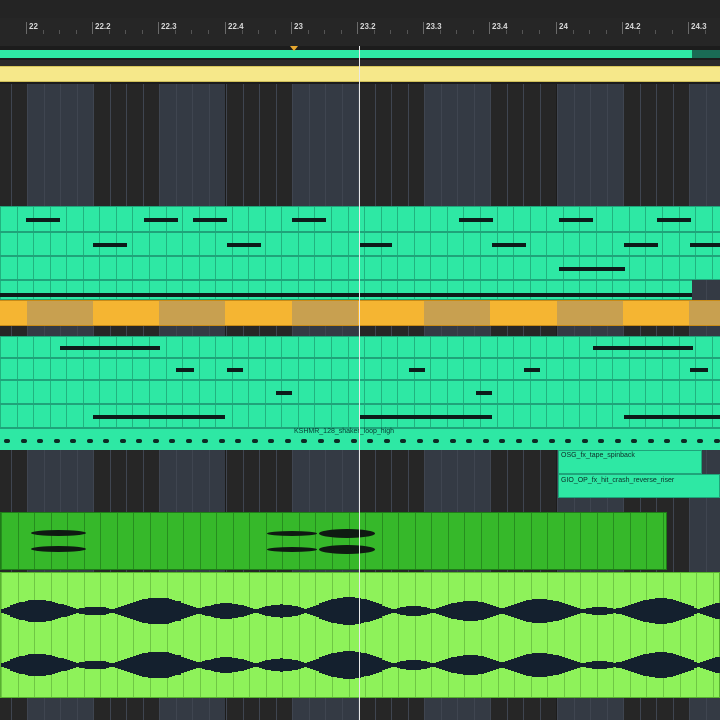 The width and height of the screenshot is (720, 720). I want to click on loop-marker-triangle-icon, so click(294, 48).